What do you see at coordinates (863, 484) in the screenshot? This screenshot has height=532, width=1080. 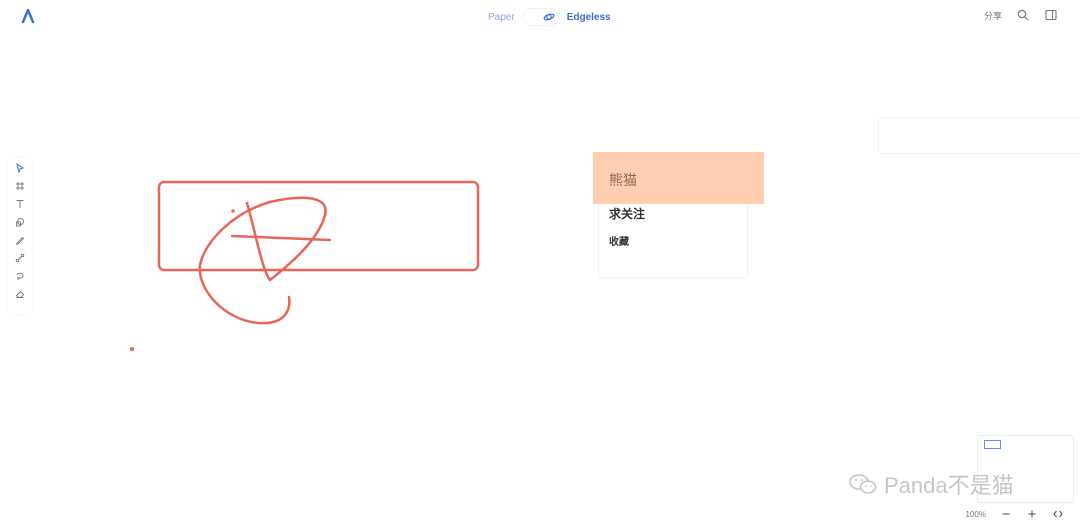 I see `wechat-icon` at bounding box center [863, 484].